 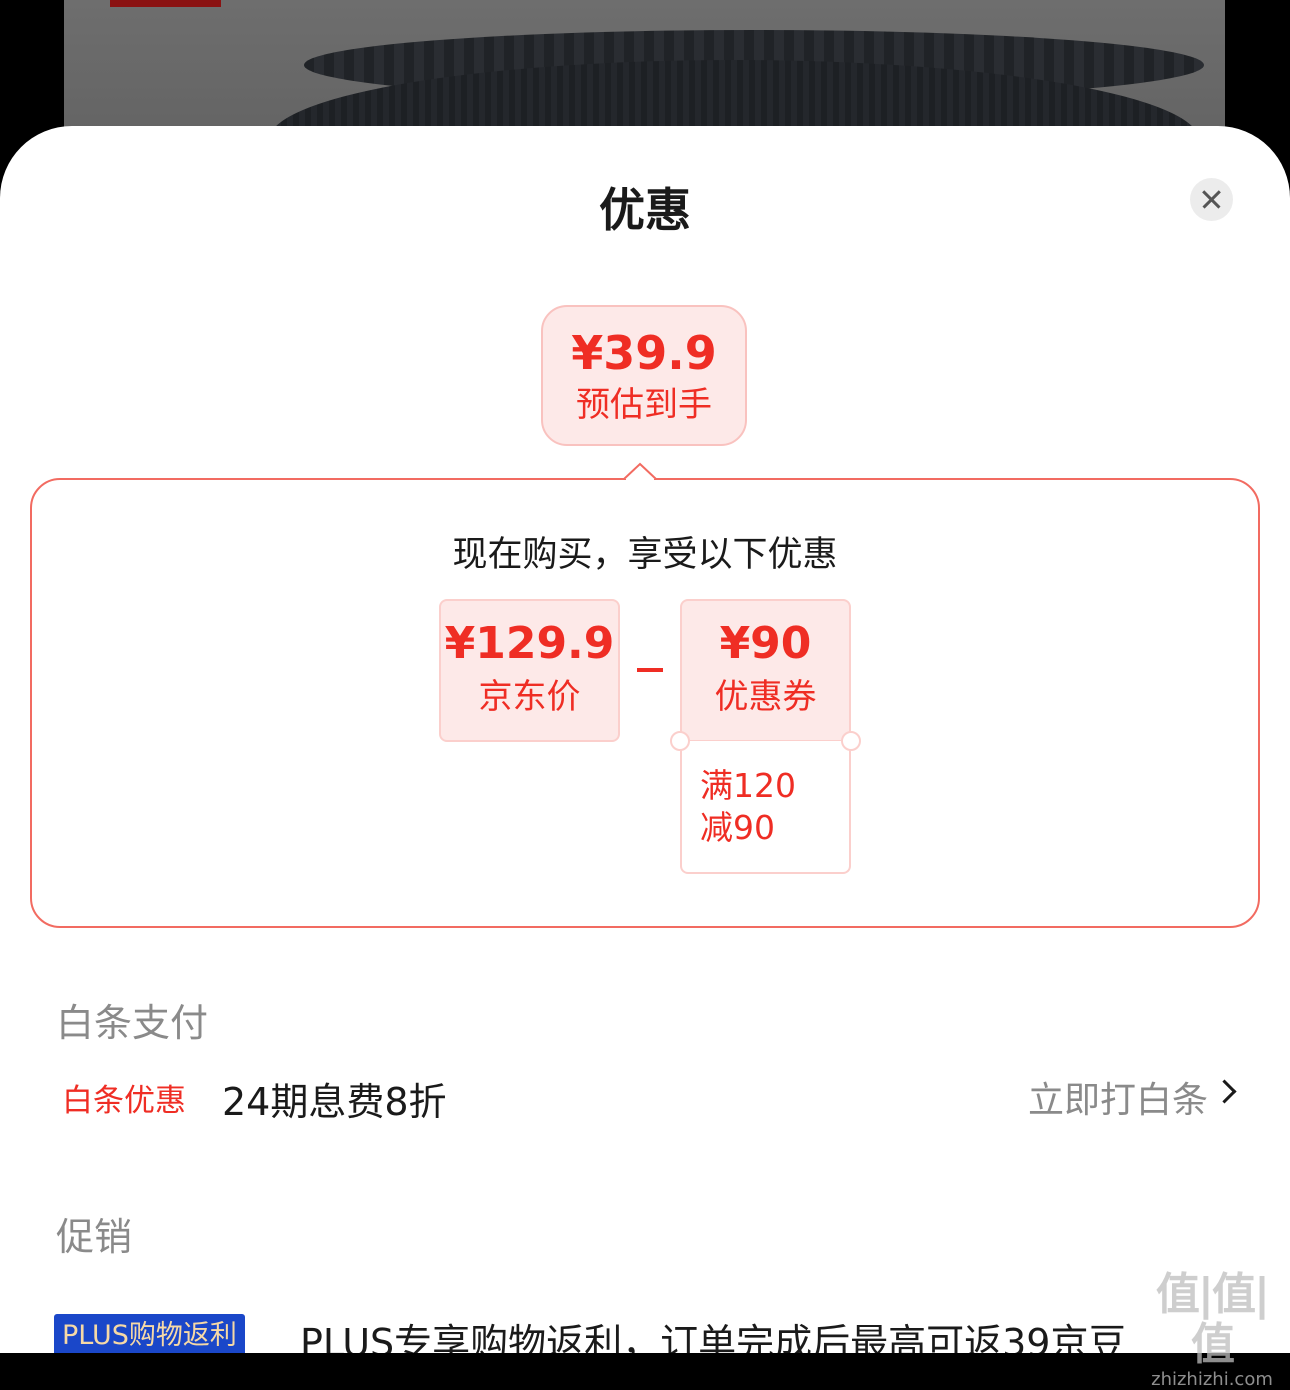 What do you see at coordinates (765, 670) in the screenshot?
I see `coupon-card: ¥90 优惠券` at bounding box center [765, 670].